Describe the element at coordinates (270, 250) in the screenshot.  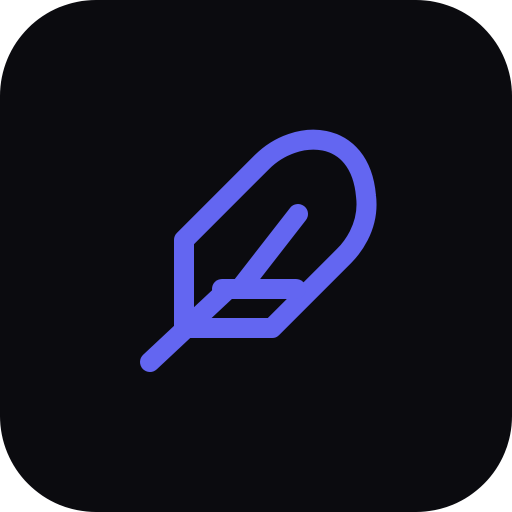
I see `feather-vein` at that location.